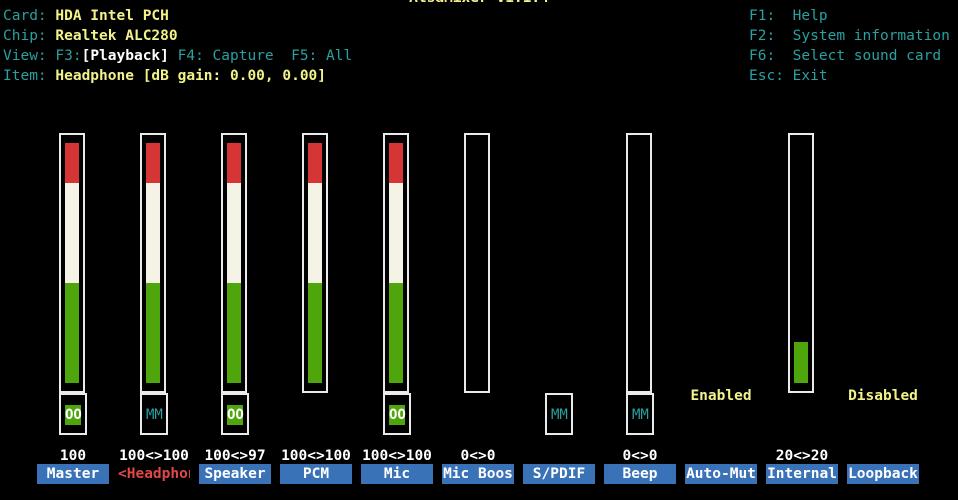 The image size is (958, 500). What do you see at coordinates (478, 456) in the screenshot?
I see `volume-value-mic-boos: 0<>0` at bounding box center [478, 456].